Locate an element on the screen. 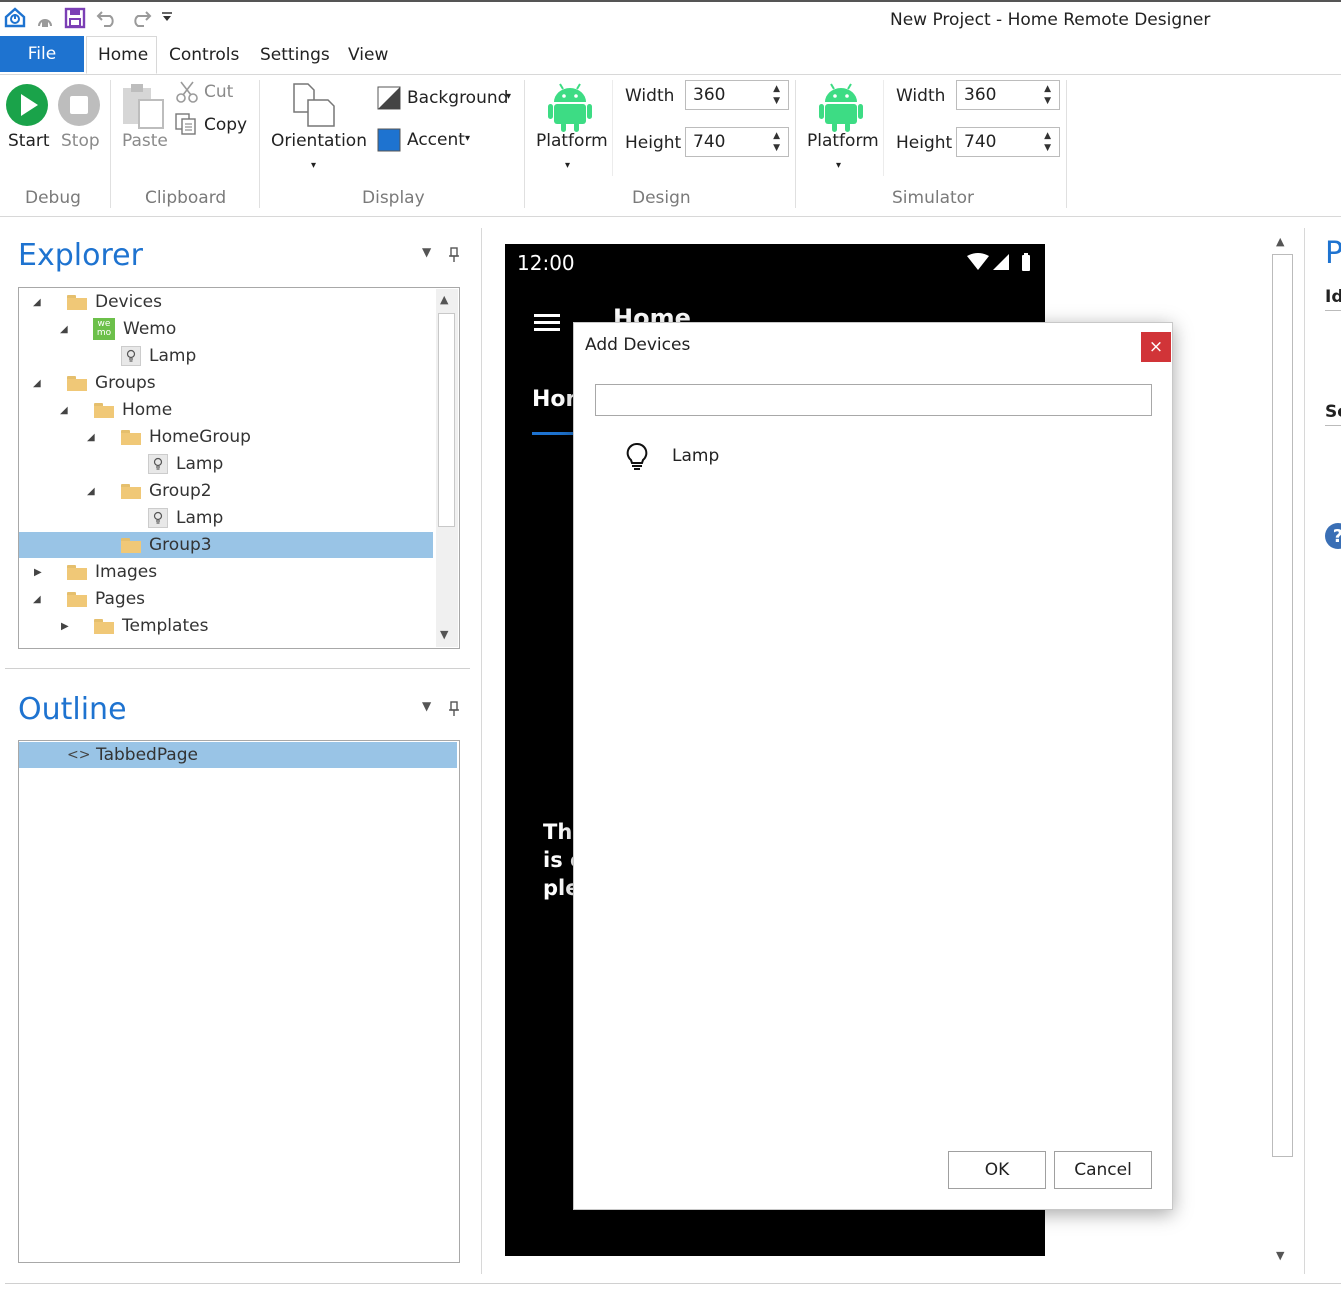 This screenshot has height=1291, width=1341. tab-home: Home is located at coordinates (121, 55).